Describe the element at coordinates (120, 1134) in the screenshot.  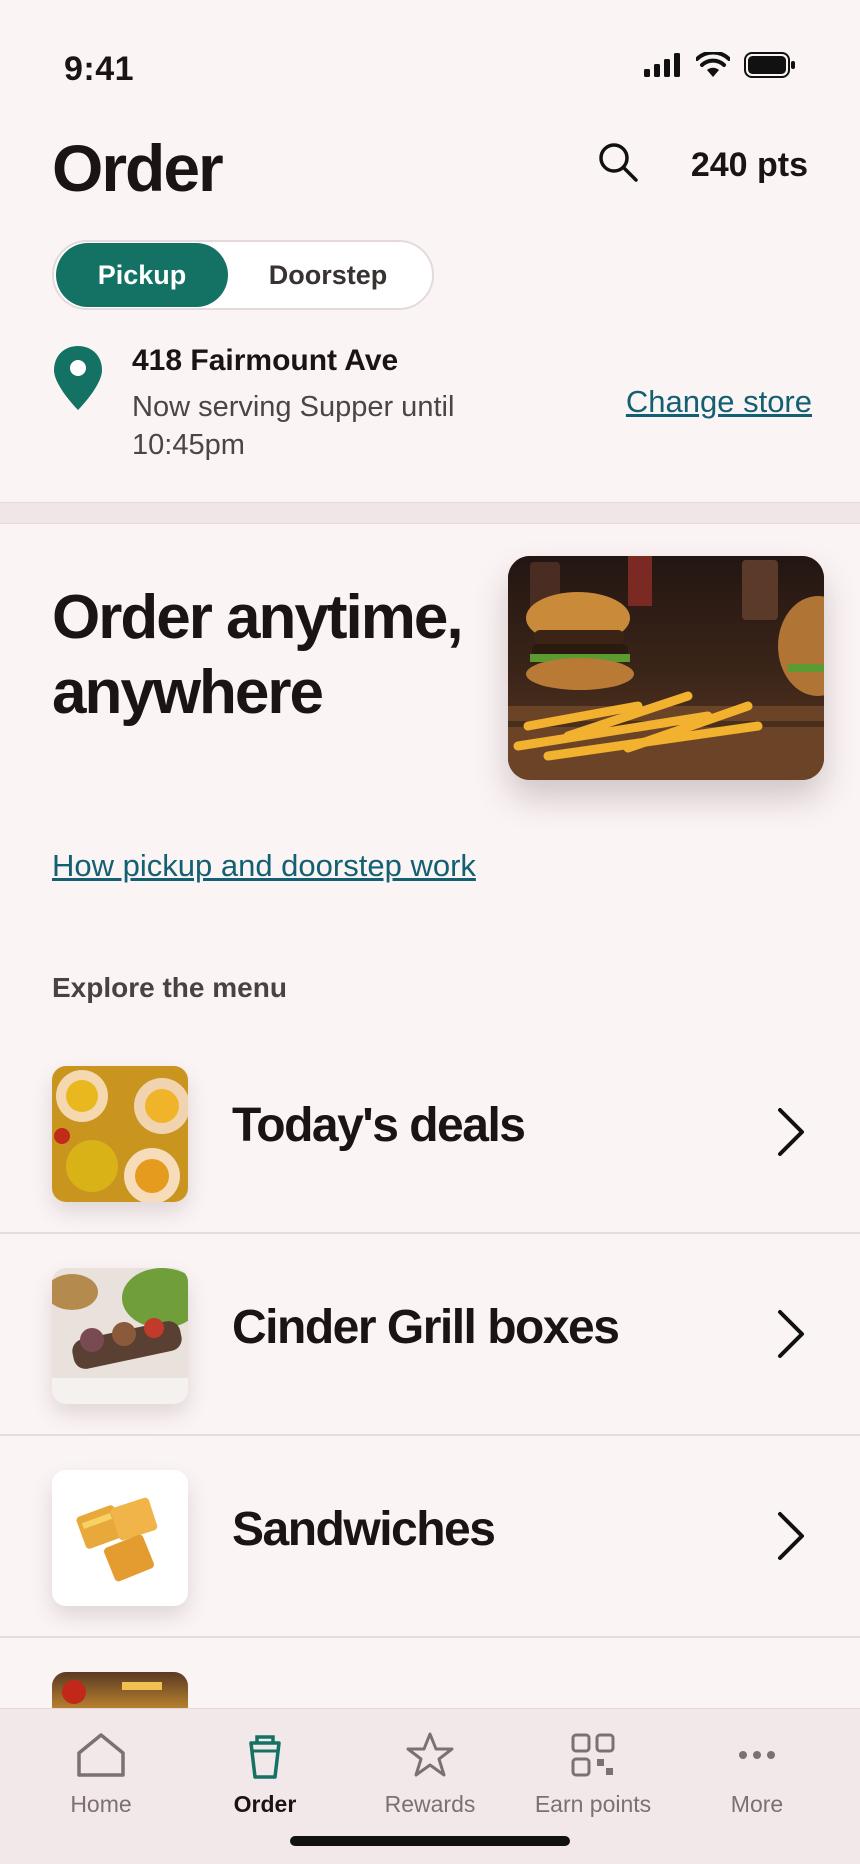
I see `todays-deals-thumbnail` at that location.